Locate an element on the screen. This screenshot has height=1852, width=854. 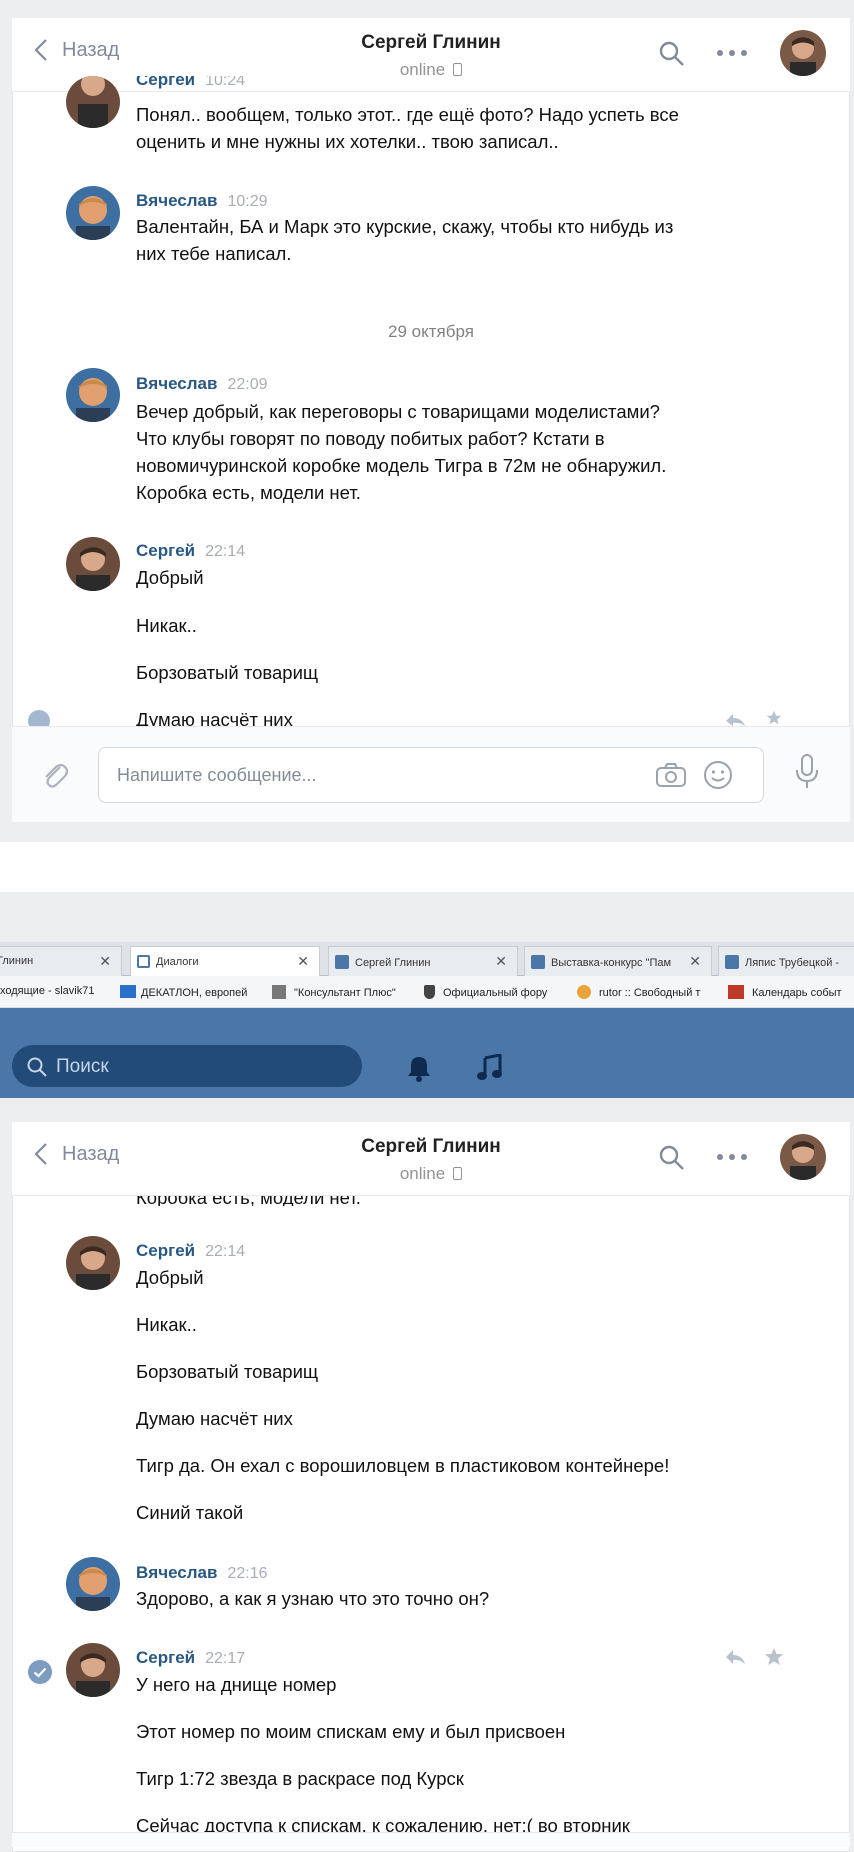
bookmark-item: rutor :: Свободный т is located at coordinates (638, 992).